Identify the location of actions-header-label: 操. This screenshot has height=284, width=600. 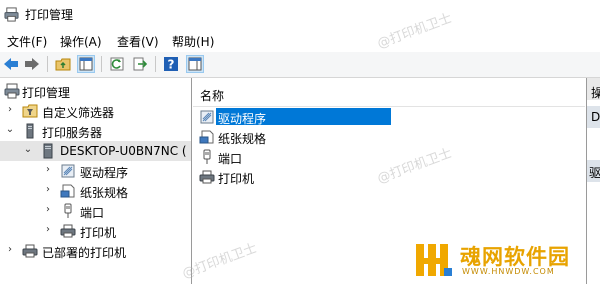
(595, 92).